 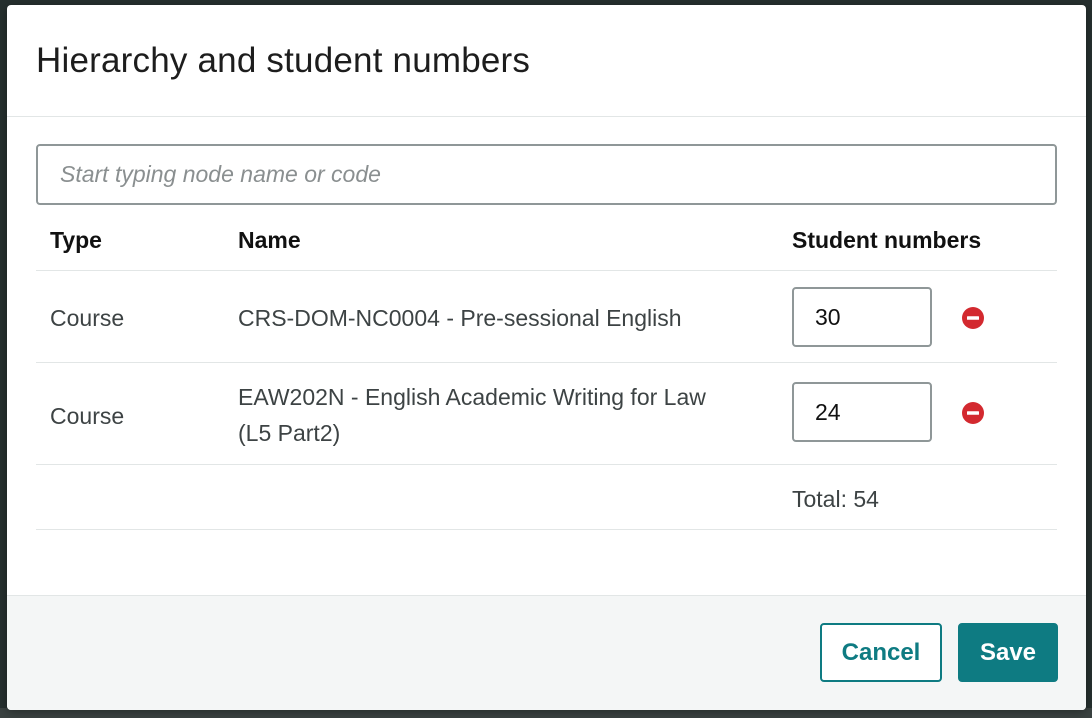 What do you see at coordinates (881, 652) in the screenshot?
I see `cancel-button: Cancel` at bounding box center [881, 652].